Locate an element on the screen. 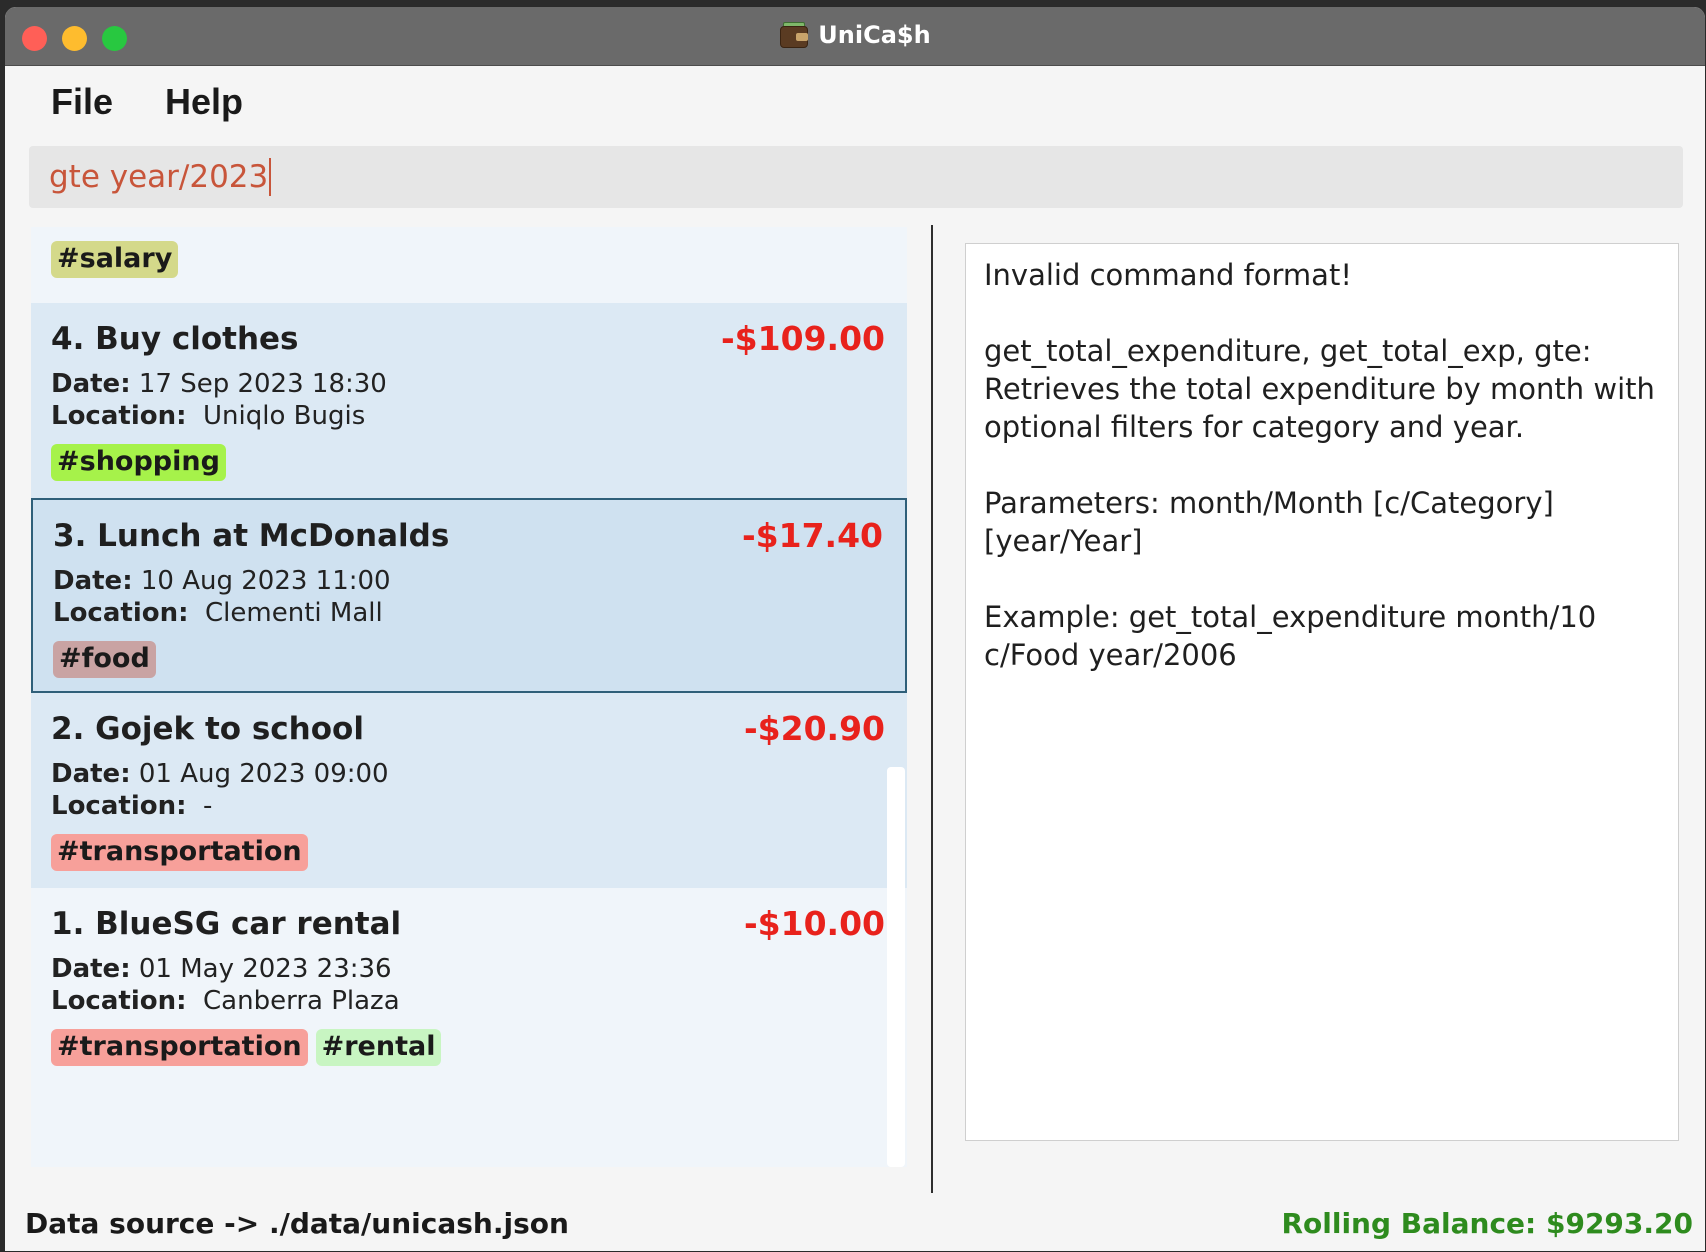  transaction-date-row: Date: 17 Sep 2023 18:30 is located at coordinates (219, 384).